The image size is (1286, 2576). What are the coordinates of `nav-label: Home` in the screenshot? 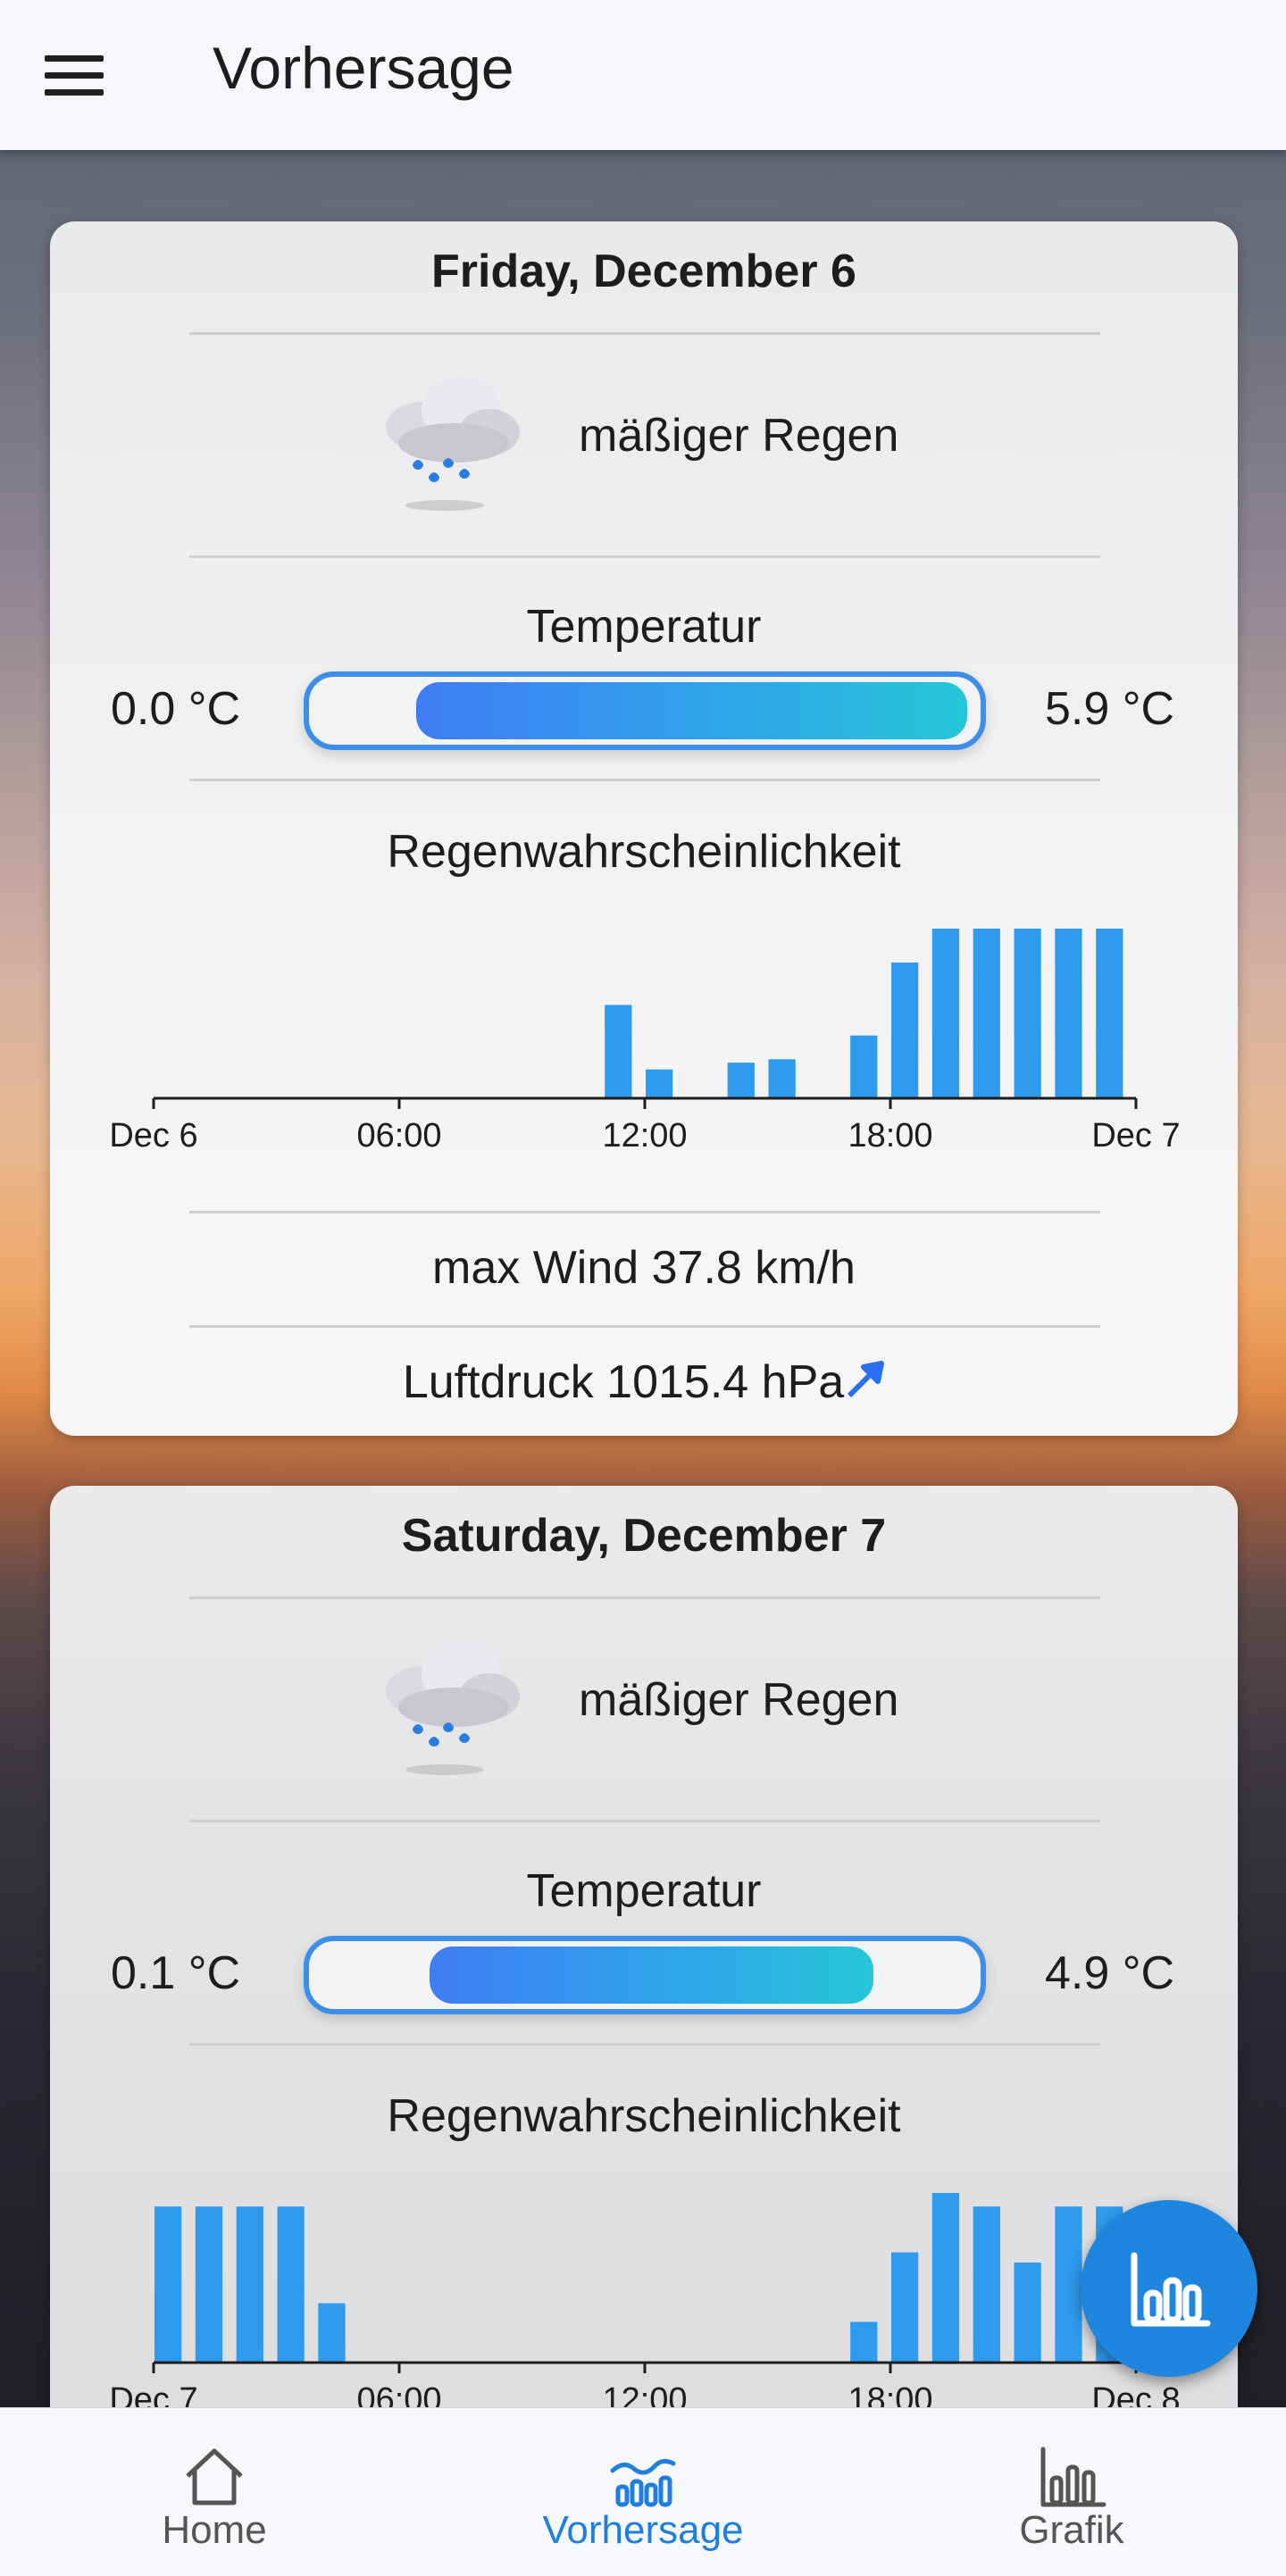 It's located at (215, 2530).